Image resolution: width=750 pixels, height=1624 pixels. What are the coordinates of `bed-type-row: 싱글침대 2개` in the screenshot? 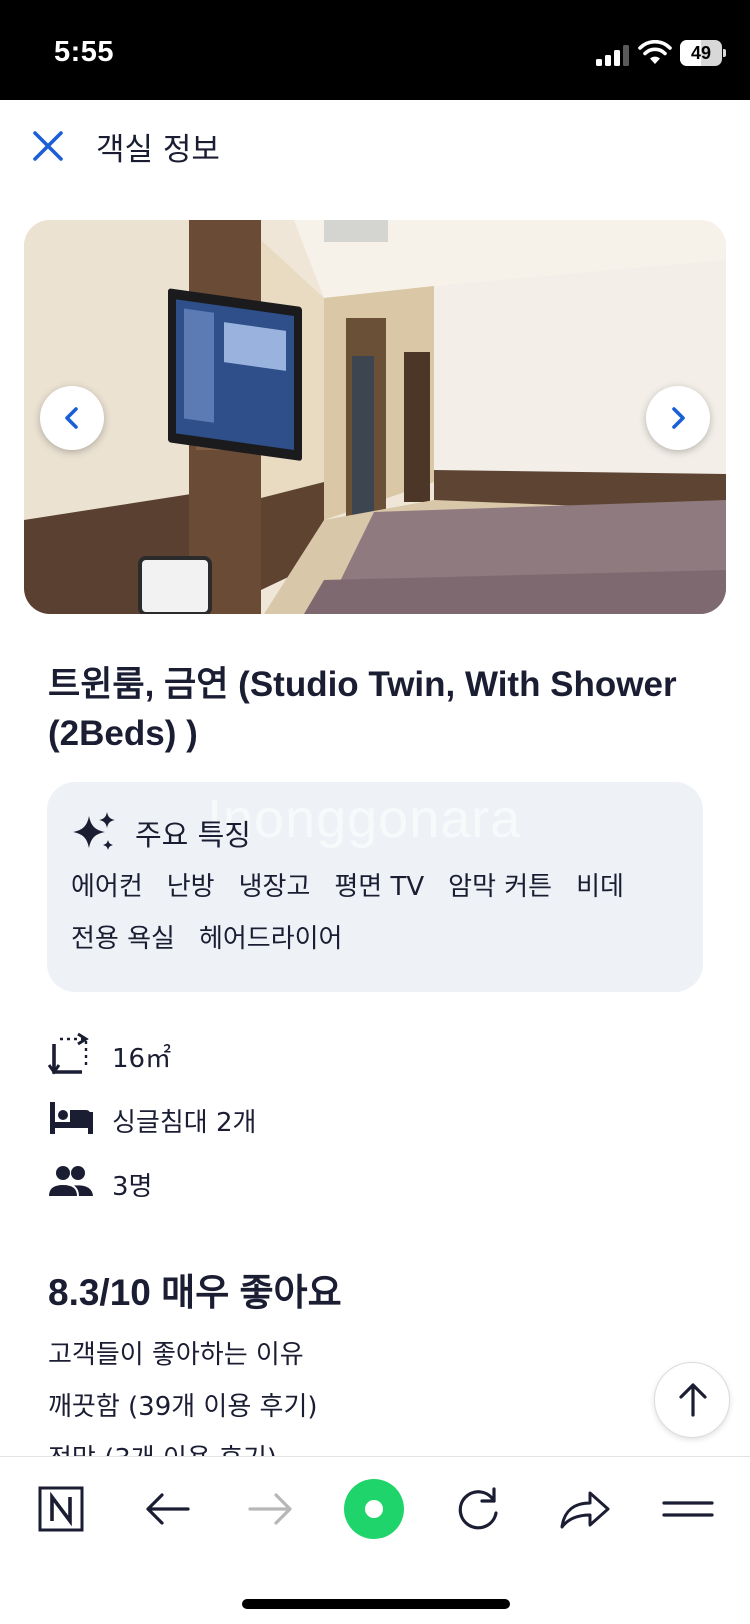 It's located at (248, 1118).